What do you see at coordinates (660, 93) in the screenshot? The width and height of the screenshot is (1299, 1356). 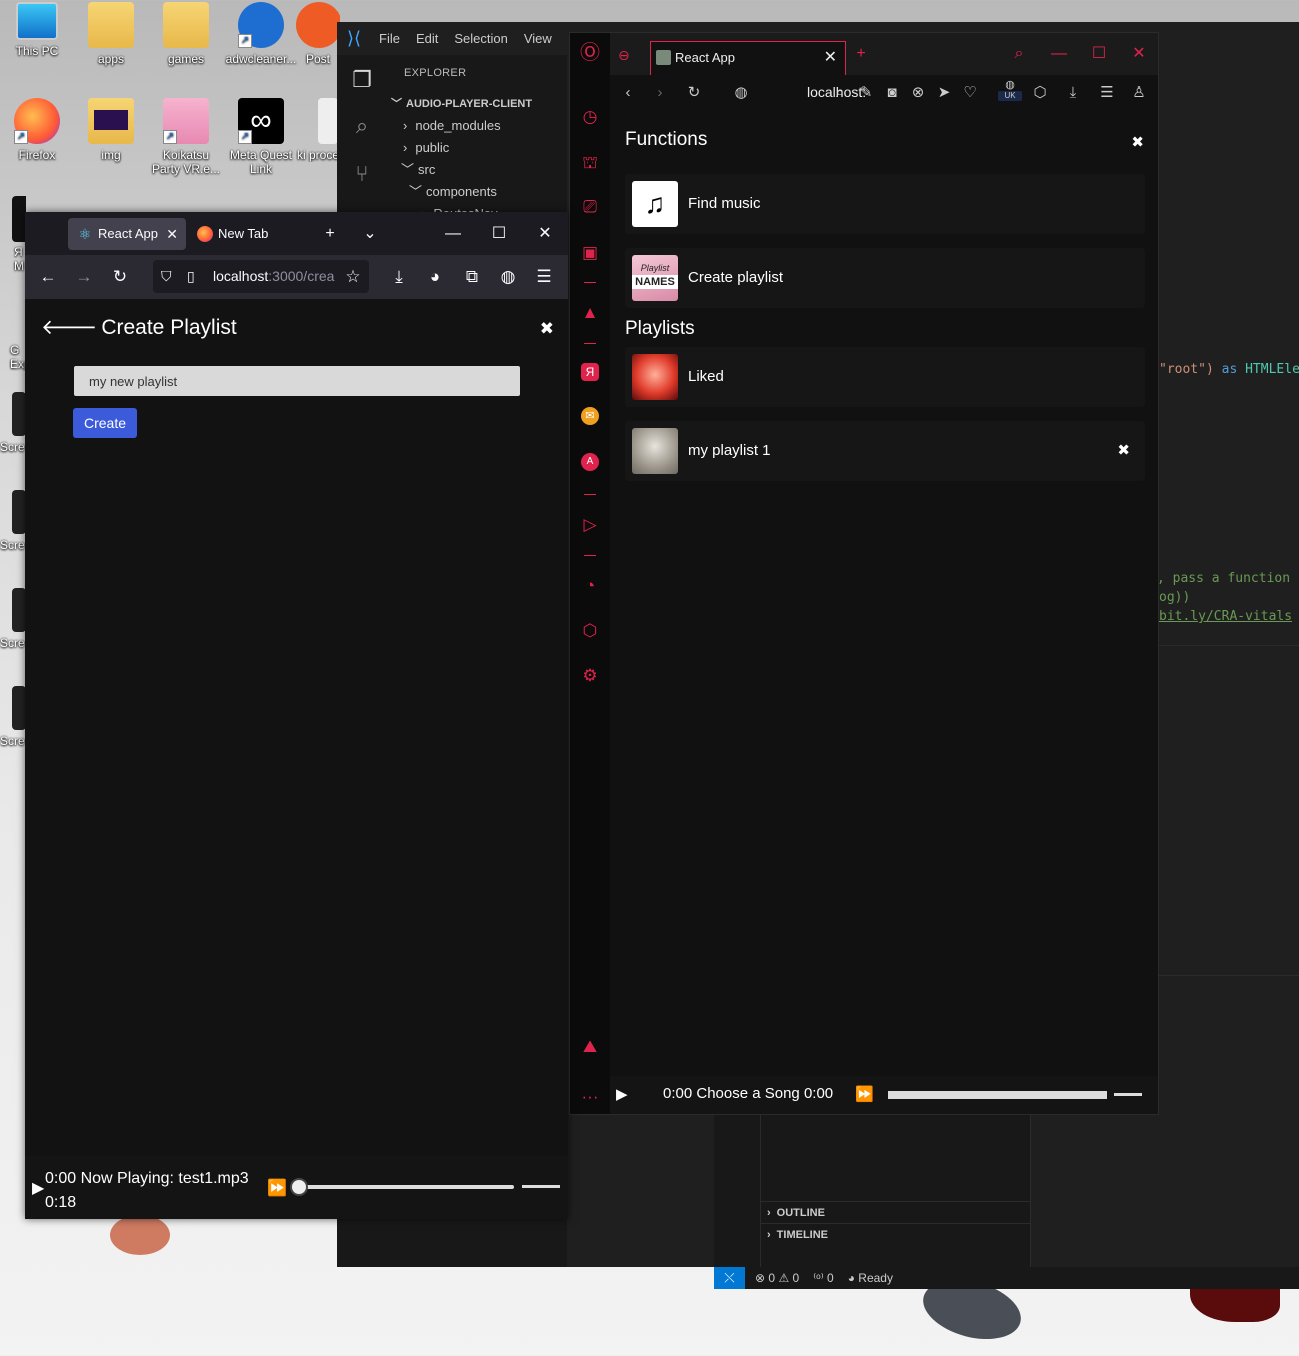 I see `forward-icon: ›` at bounding box center [660, 93].